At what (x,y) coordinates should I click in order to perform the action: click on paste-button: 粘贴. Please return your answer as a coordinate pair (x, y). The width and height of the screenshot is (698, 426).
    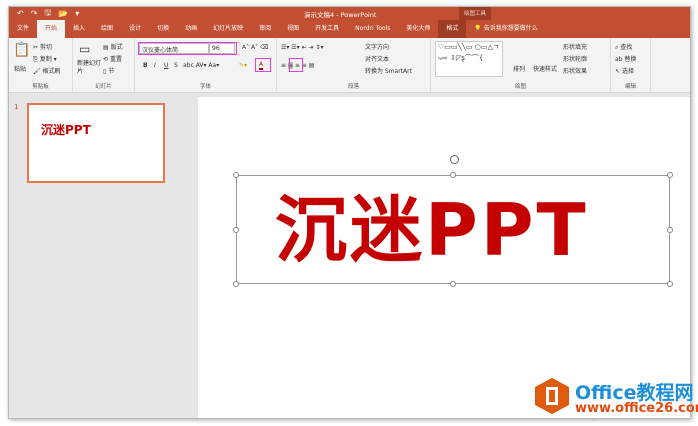
    Looking at the image, I should click on (20, 68).